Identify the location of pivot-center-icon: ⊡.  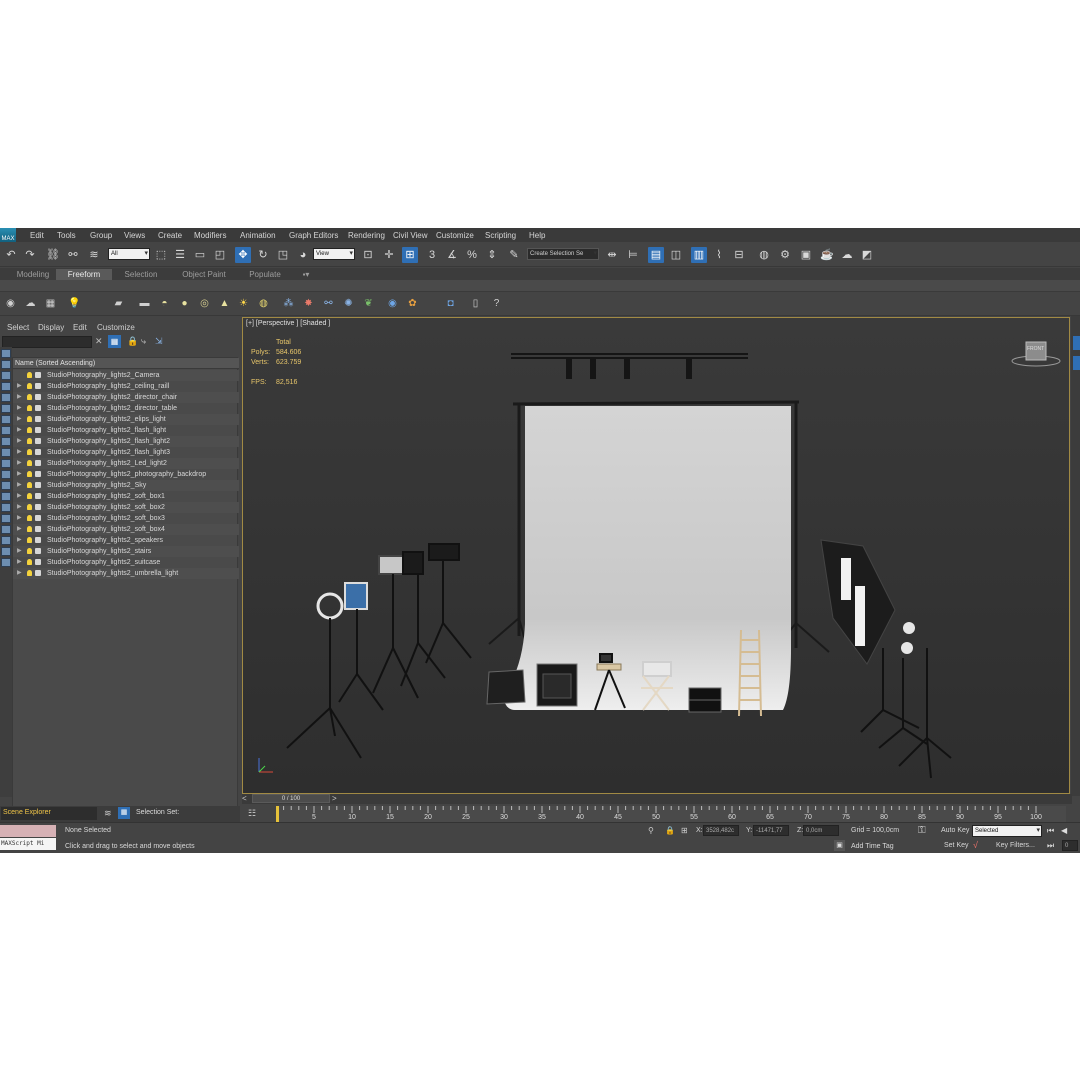
(368, 255).